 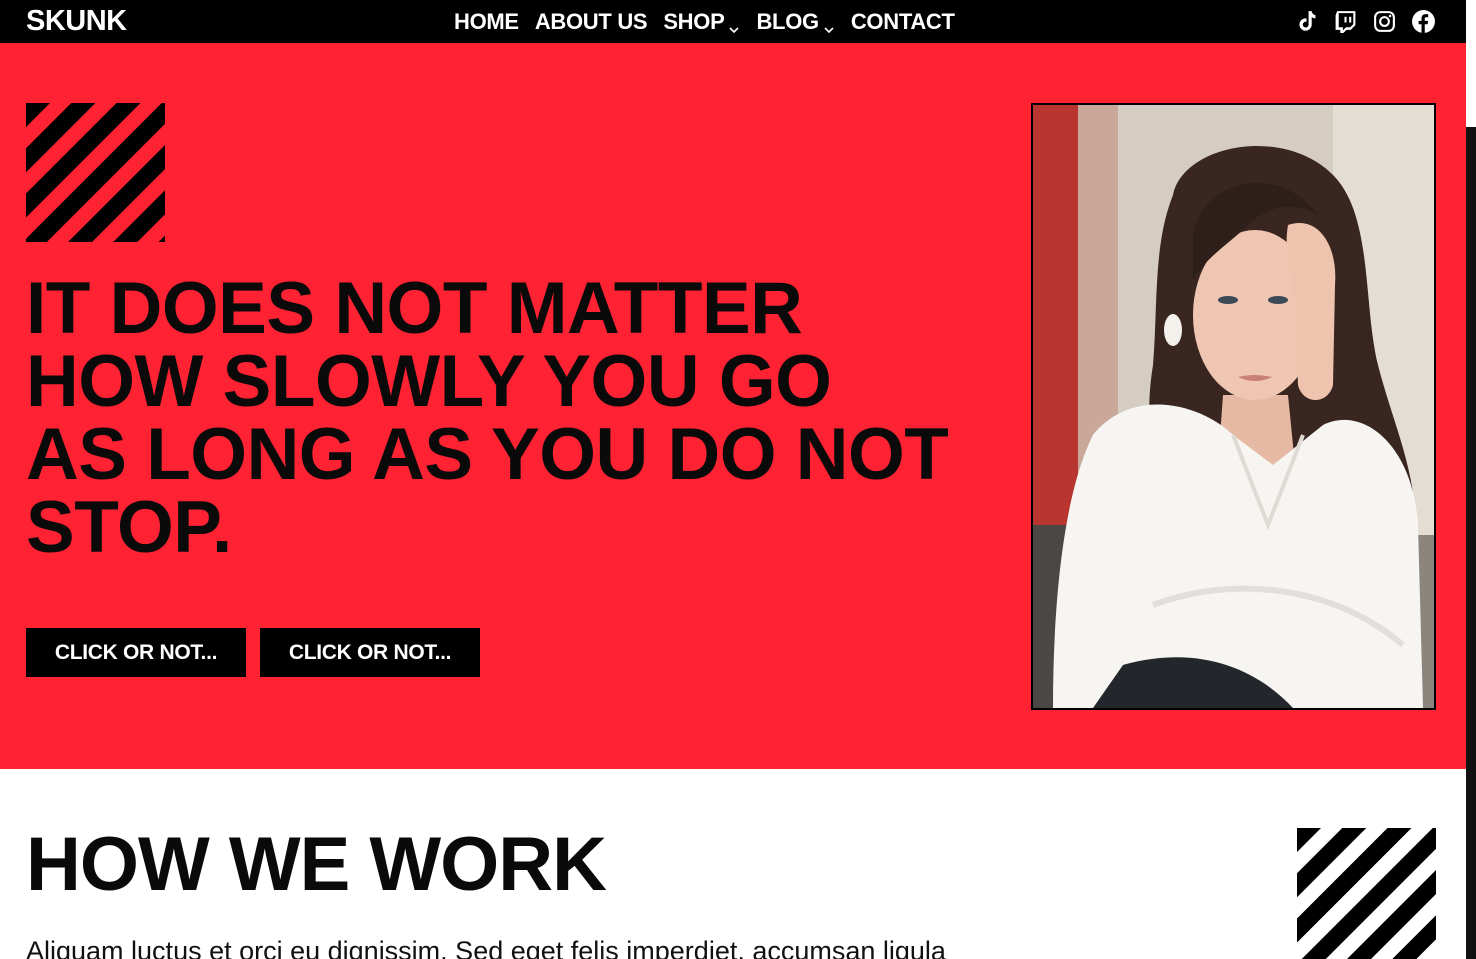 I want to click on main-nav: HOME ABOUT US SHOP BLOG CONTACT, so click(x=704, y=21).